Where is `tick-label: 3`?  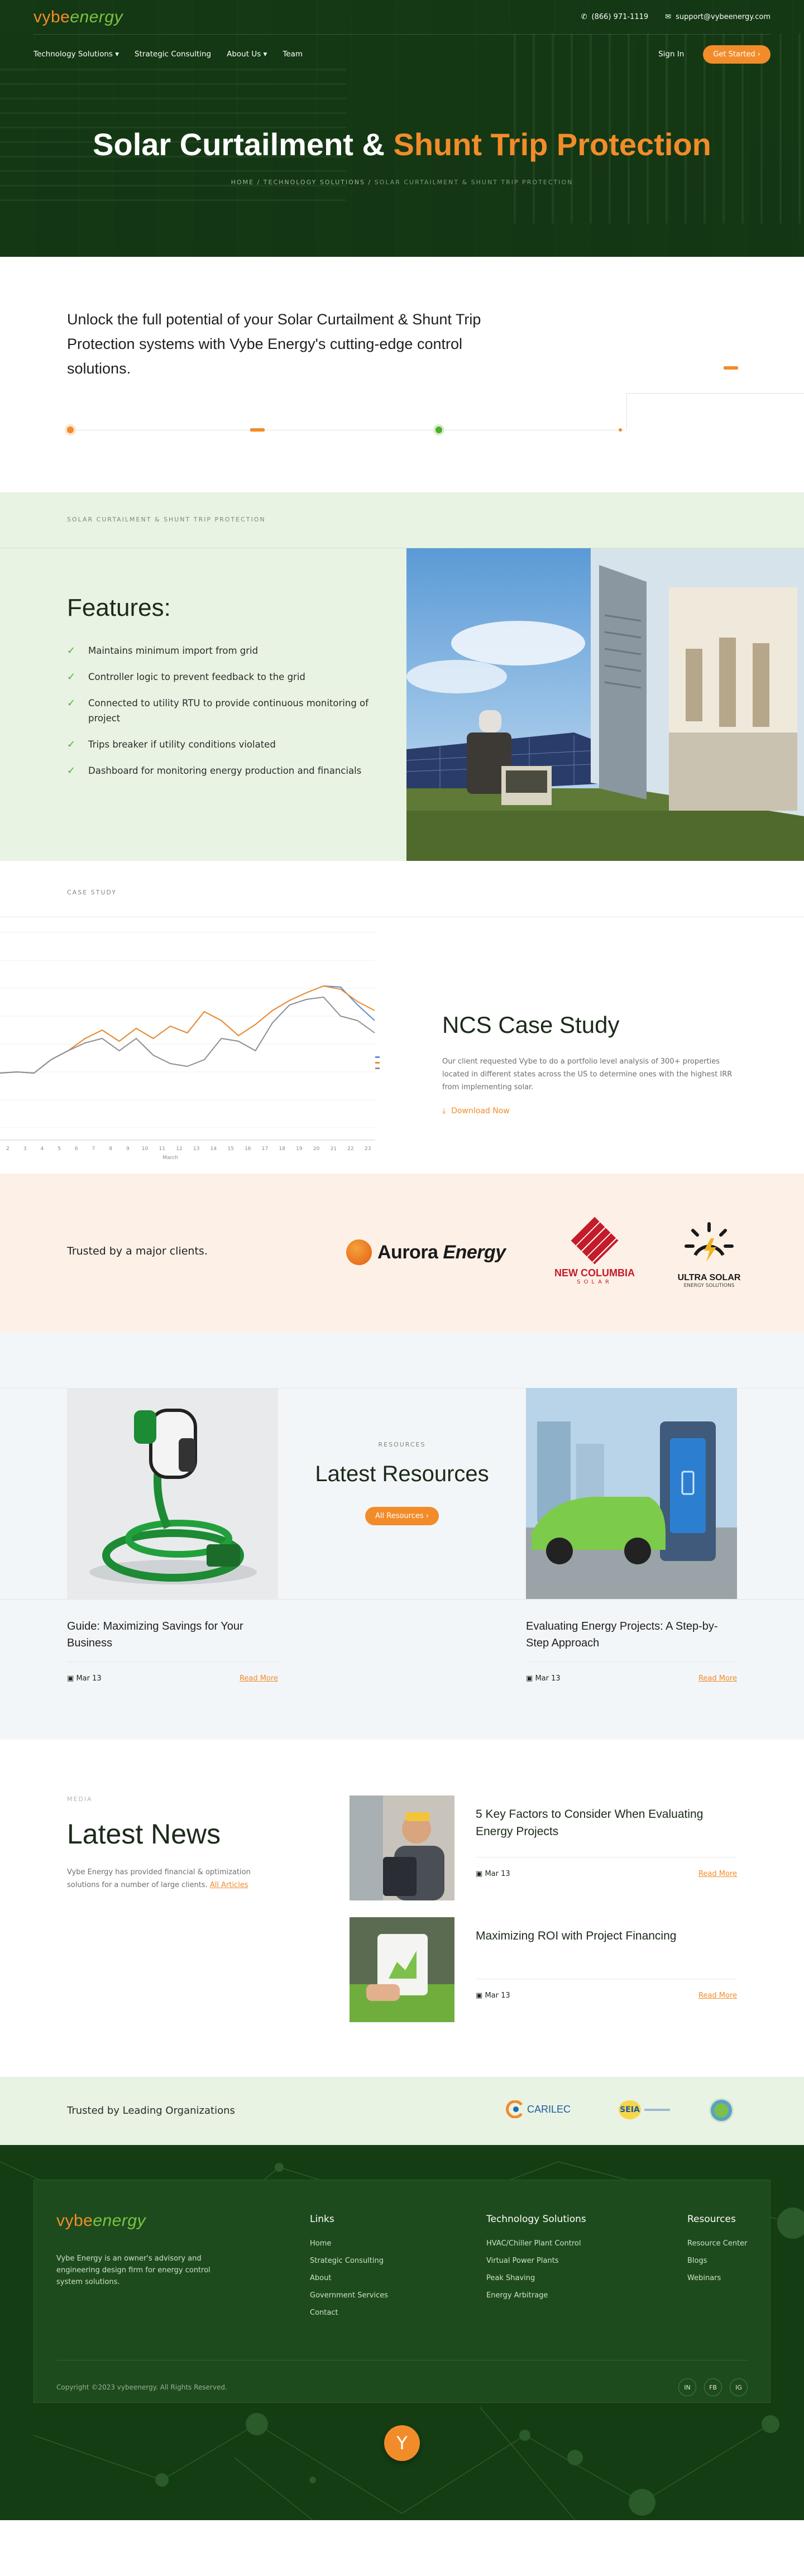
tick-label: 3 is located at coordinates (25, 1149).